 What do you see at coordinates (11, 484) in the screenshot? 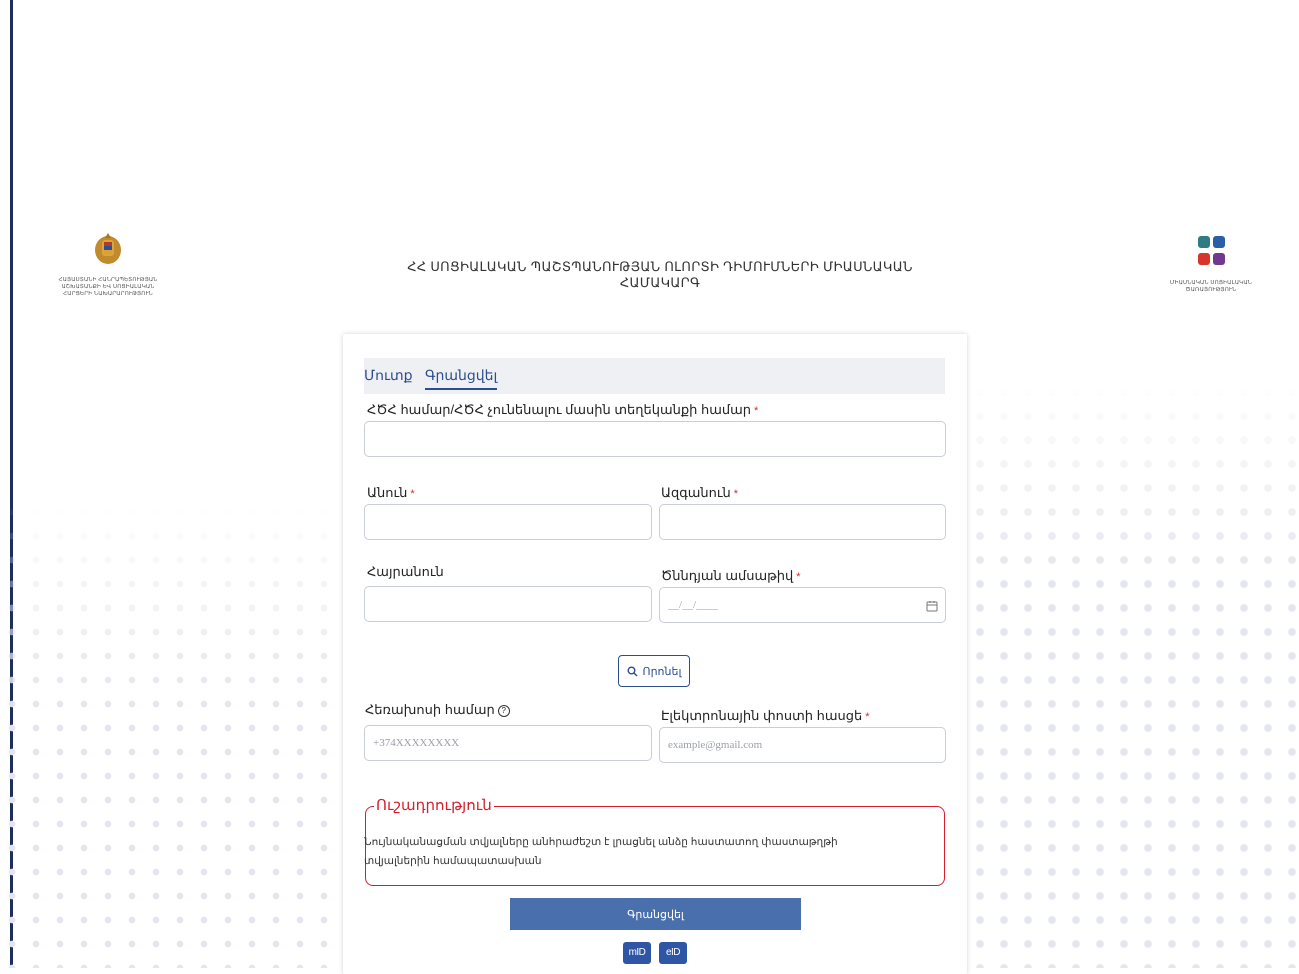
I see `left-border-rule` at bounding box center [11, 484].